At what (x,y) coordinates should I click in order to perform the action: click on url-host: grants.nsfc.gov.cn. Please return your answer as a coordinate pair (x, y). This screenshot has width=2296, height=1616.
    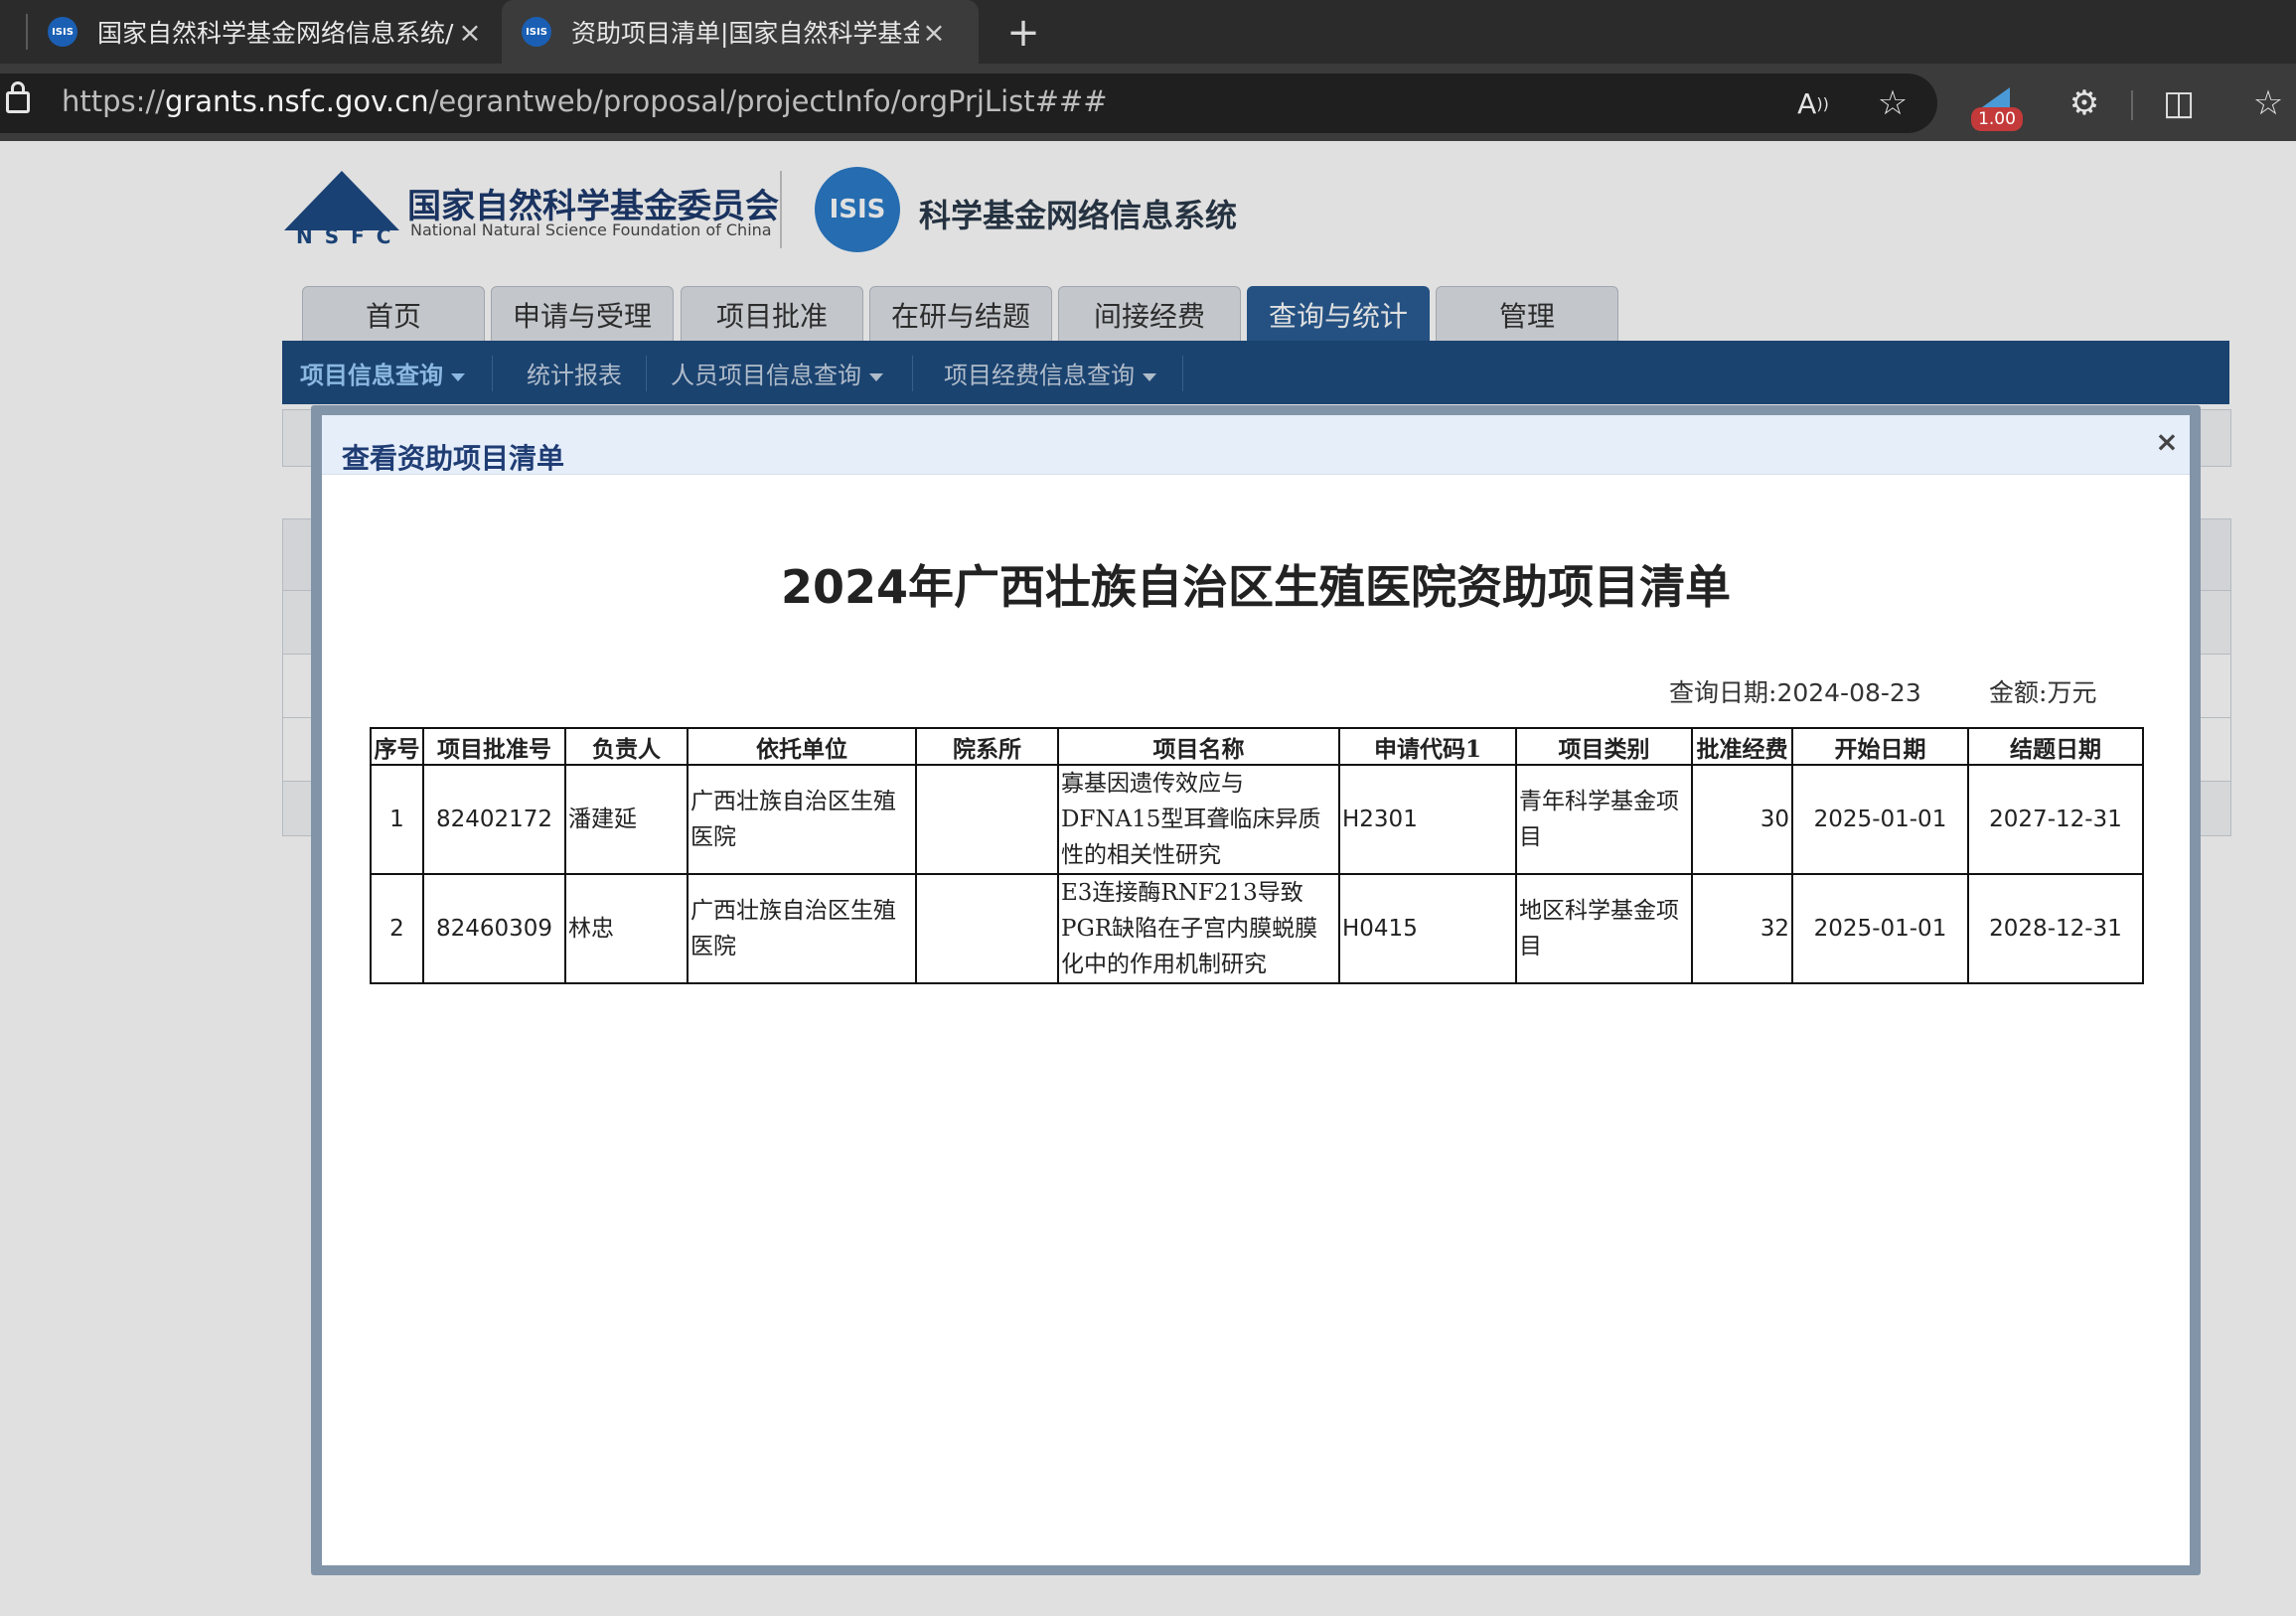
    Looking at the image, I should click on (296, 101).